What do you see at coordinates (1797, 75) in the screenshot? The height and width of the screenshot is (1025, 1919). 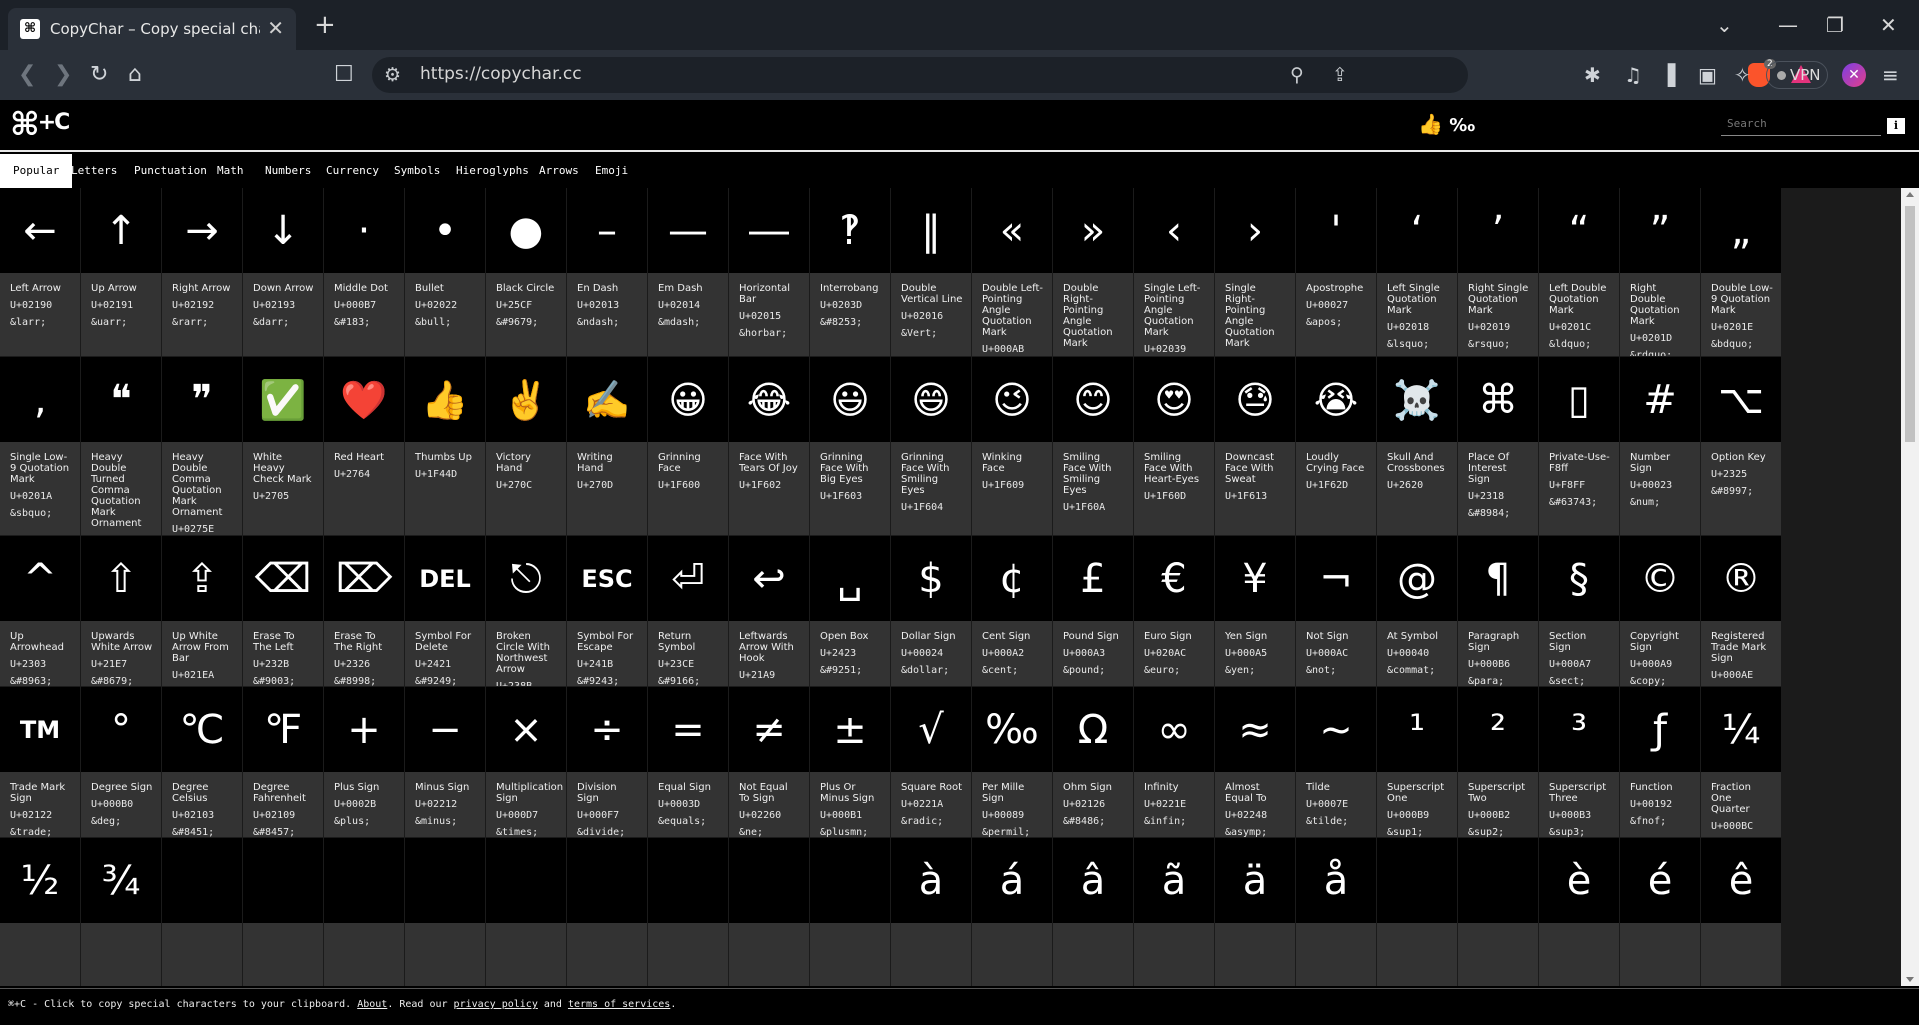 I see `vpn-button: VPN` at bounding box center [1797, 75].